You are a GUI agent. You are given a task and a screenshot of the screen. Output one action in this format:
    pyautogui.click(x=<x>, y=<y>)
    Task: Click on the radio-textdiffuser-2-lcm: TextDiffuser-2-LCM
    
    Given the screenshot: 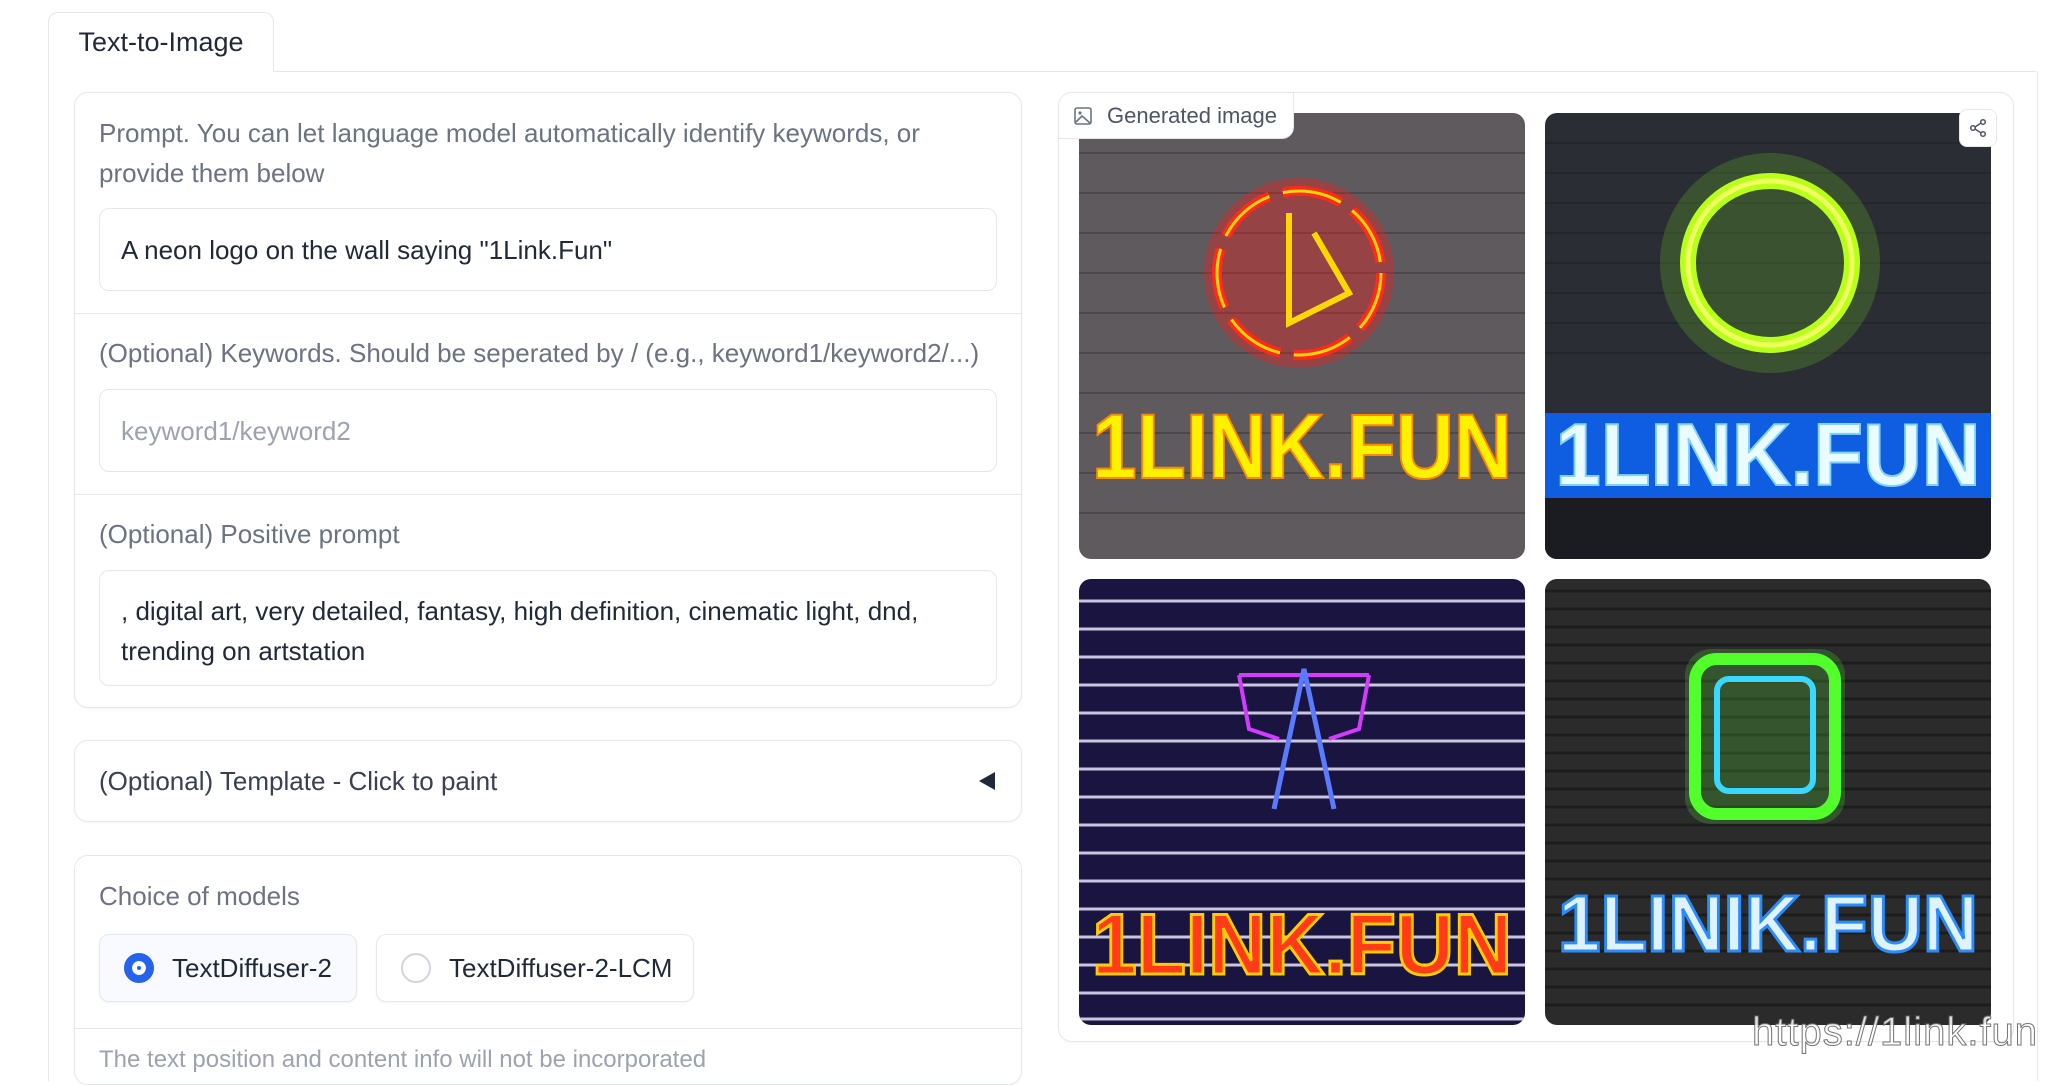 What is the action you would take?
    pyautogui.click(x=535, y=968)
    